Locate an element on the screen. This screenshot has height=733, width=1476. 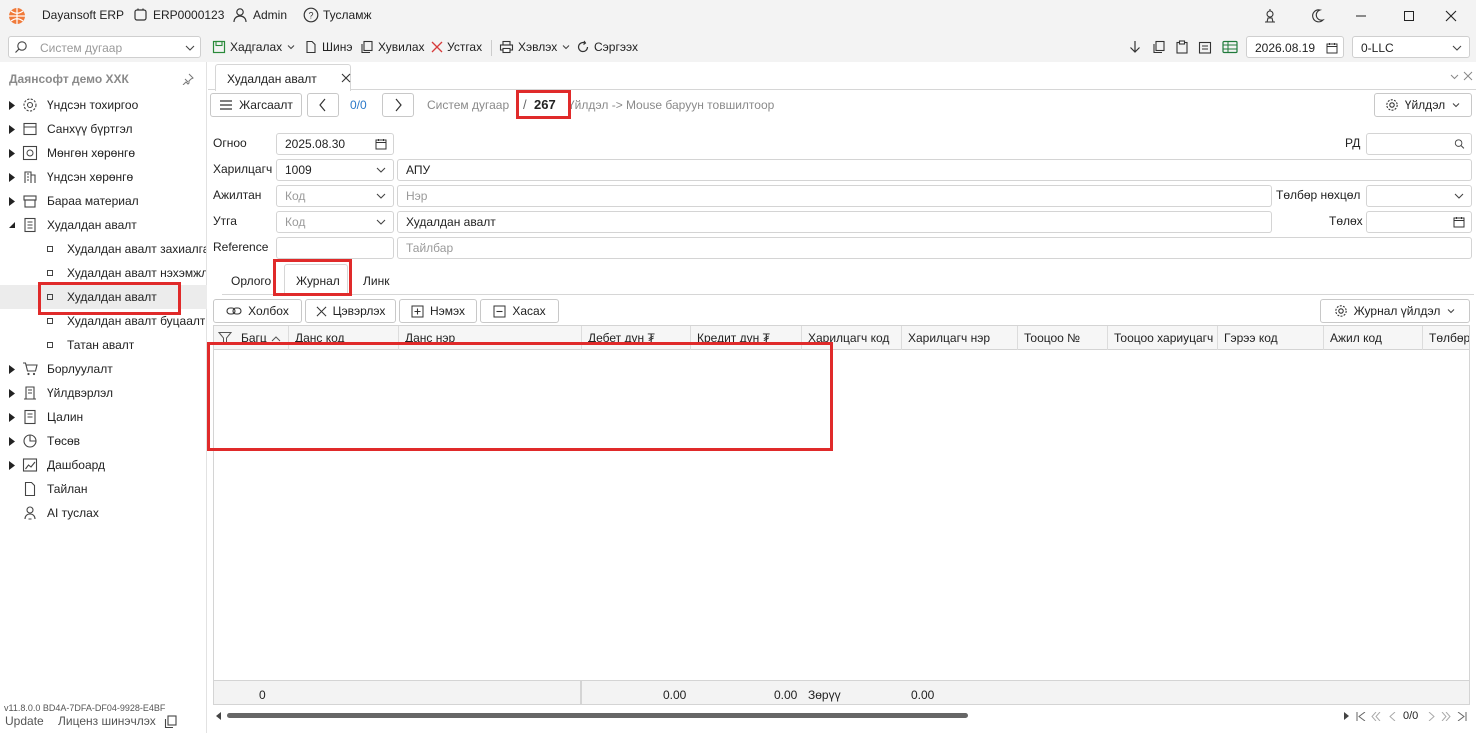
column-header-9: Гэрээ код is located at coordinates (1271, 338).